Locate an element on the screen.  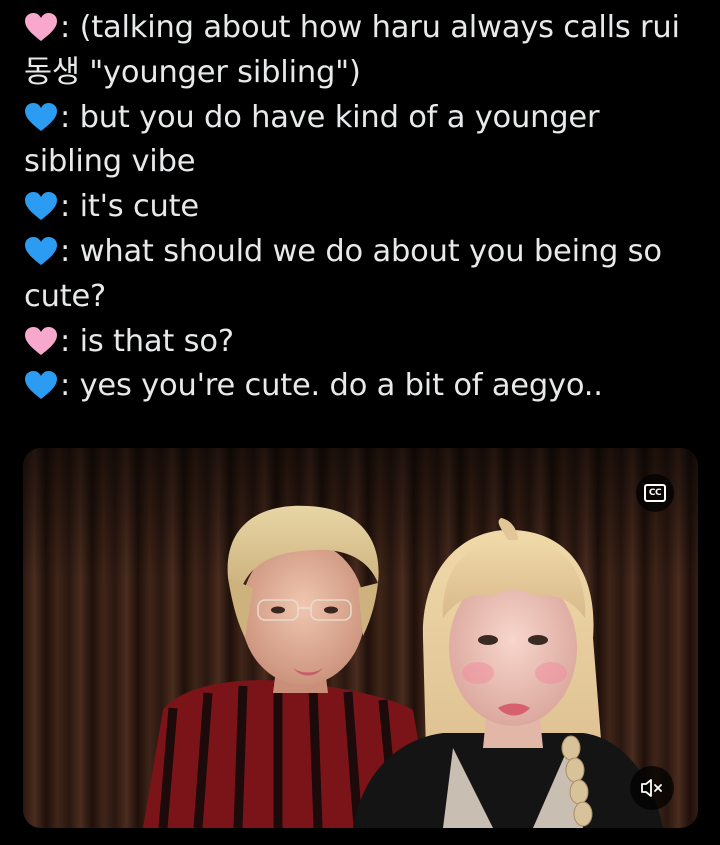
tweet-line: : what should we do about you being so is located at coordinates (364, 252).